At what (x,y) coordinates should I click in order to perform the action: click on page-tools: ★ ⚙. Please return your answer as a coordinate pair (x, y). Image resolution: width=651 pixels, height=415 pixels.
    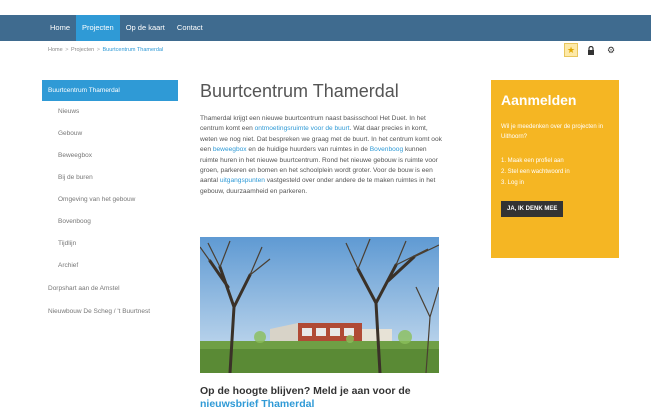
    Looking at the image, I should click on (591, 50).